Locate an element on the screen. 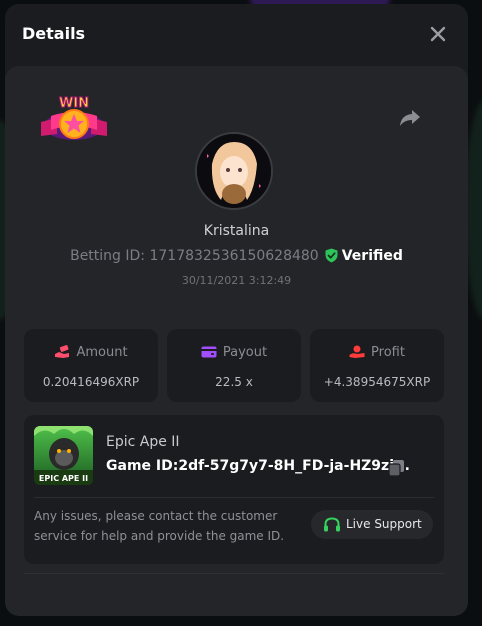  game-thumbnail: EPIC APE II is located at coordinates (63, 455).